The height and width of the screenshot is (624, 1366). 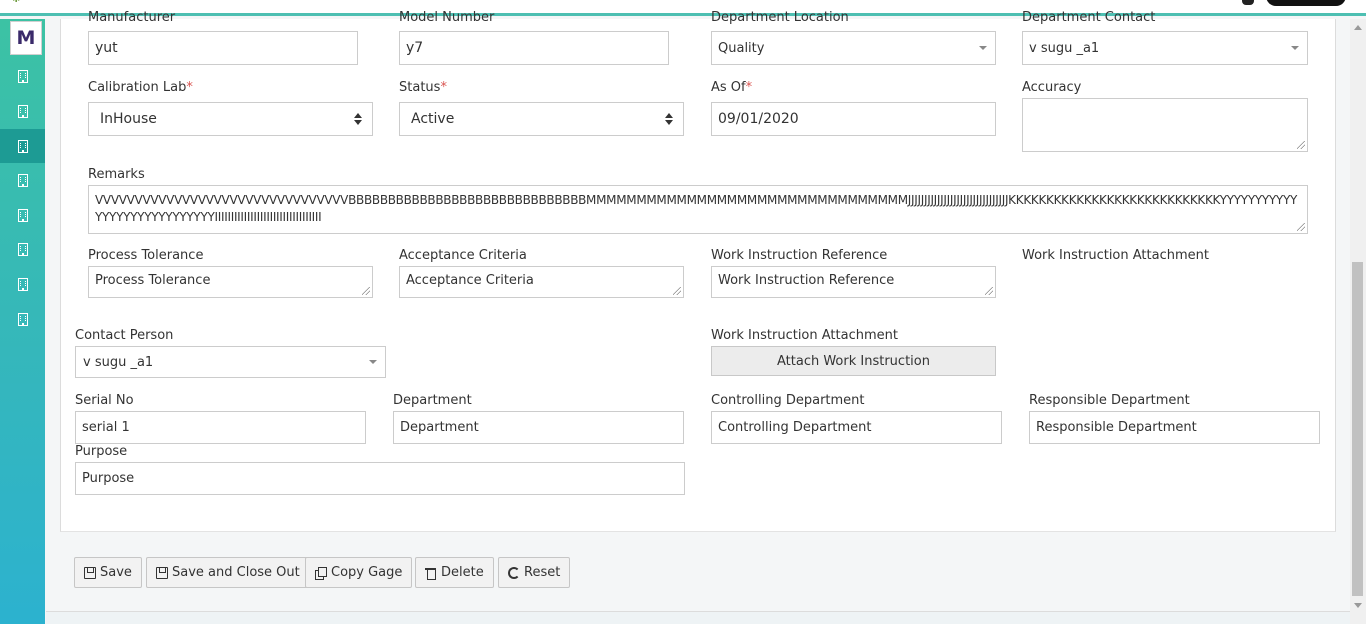 What do you see at coordinates (124, 335) in the screenshot?
I see `contact-person-label: Contact Person` at bounding box center [124, 335].